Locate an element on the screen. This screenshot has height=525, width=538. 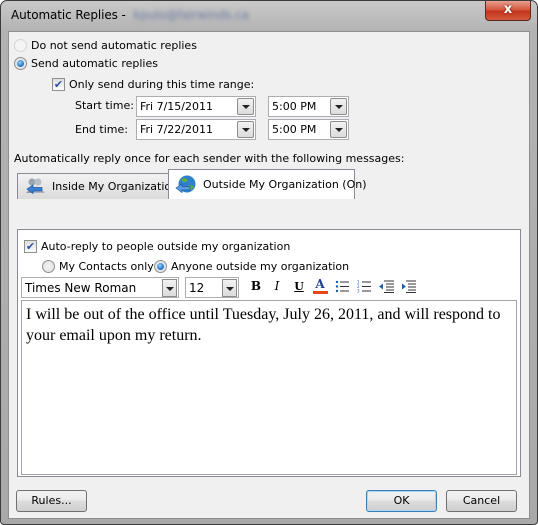
italic-icon: I is located at coordinates (277, 286).